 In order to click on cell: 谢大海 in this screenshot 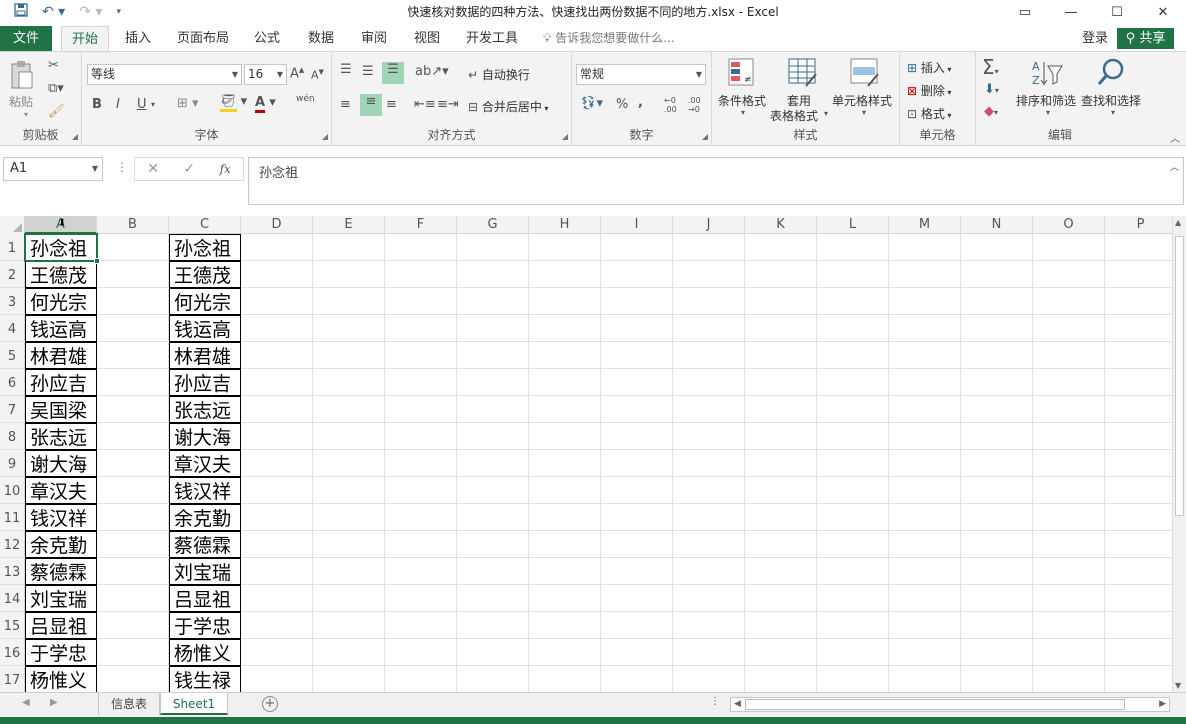, I will do `click(205, 436)`.